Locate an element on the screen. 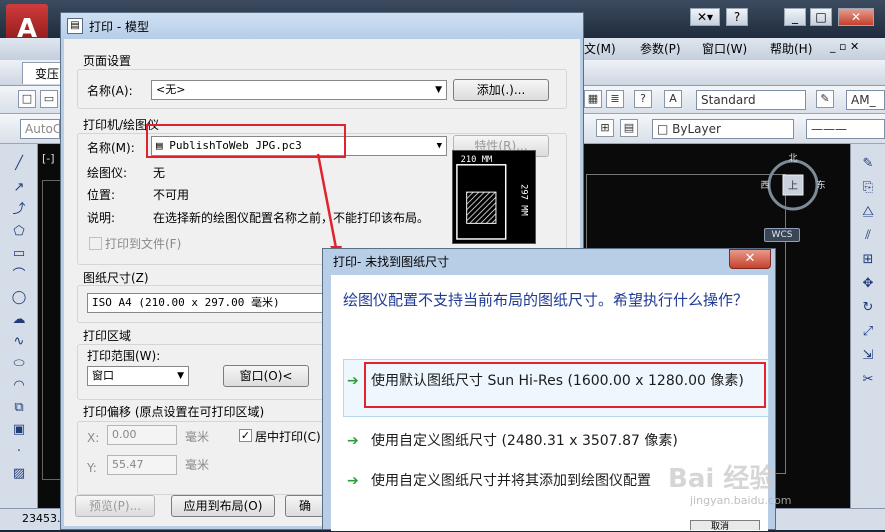 The width and height of the screenshot is (885, 532). offset-icon: ⫽ is located at coordinates (868, 236).